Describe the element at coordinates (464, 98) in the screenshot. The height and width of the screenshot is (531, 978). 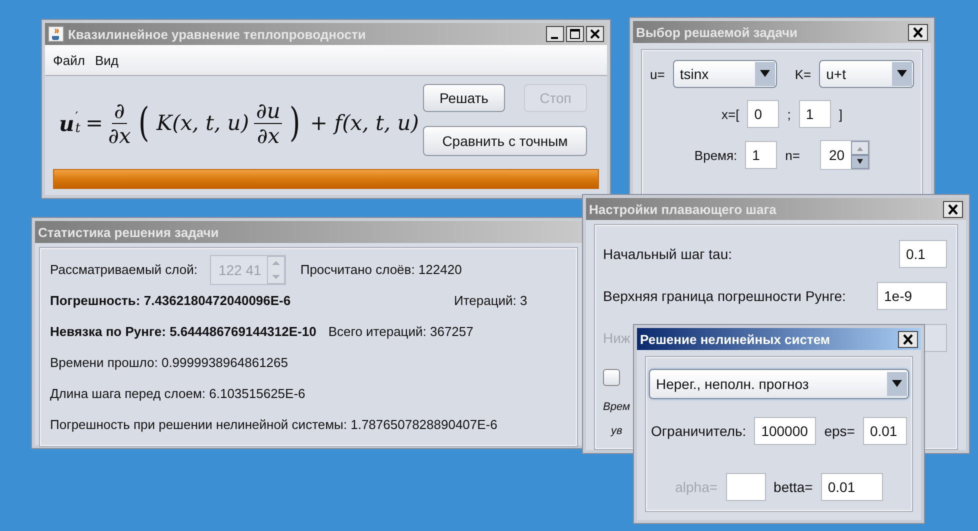
I see `action-button: Решать` at that location.